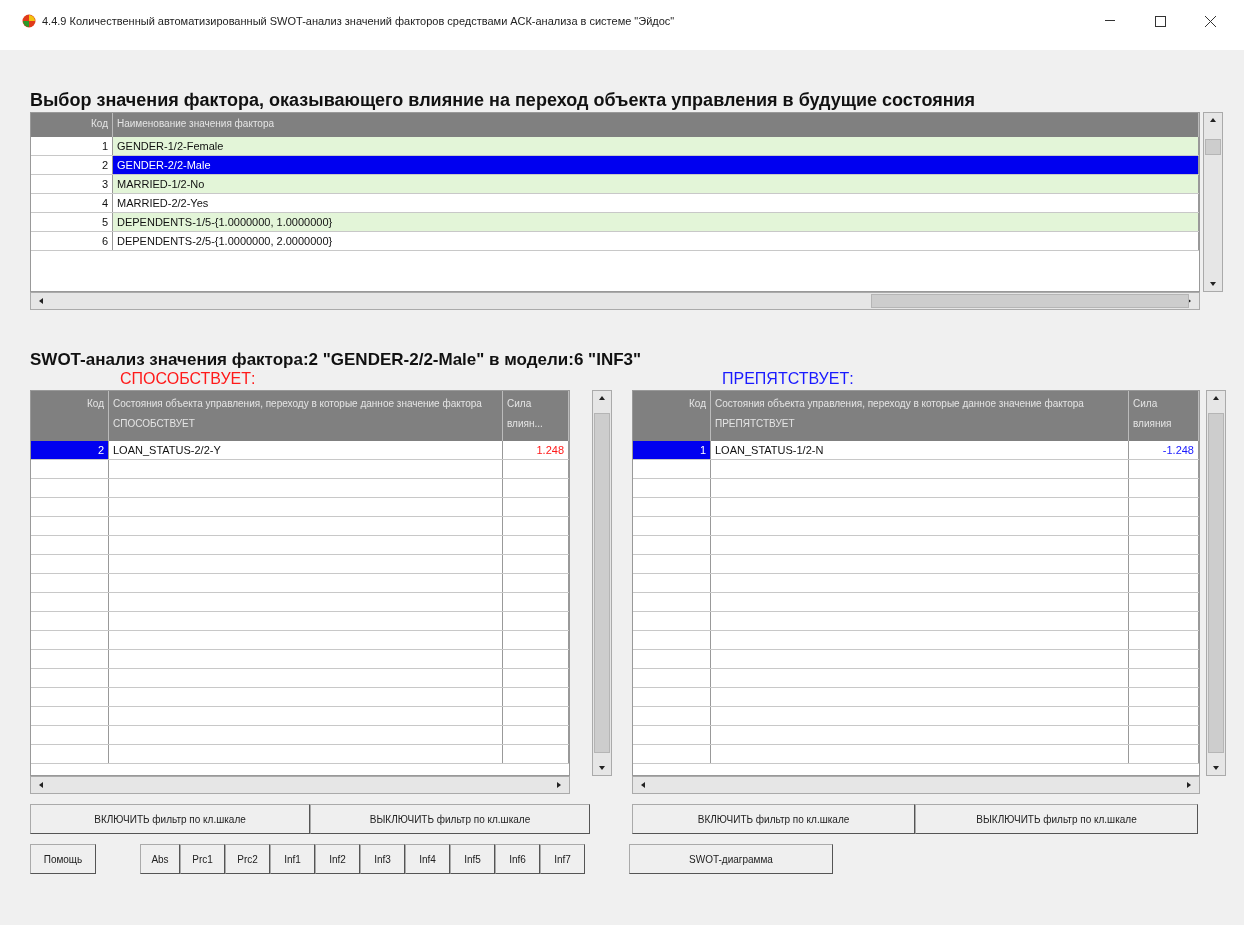 This screenshot has height=925, width=1244. Describe the element at coordinates (920, 450) in the screenshot. I see `table-cell: LOAN_STATUS-1/2-N` at that location.